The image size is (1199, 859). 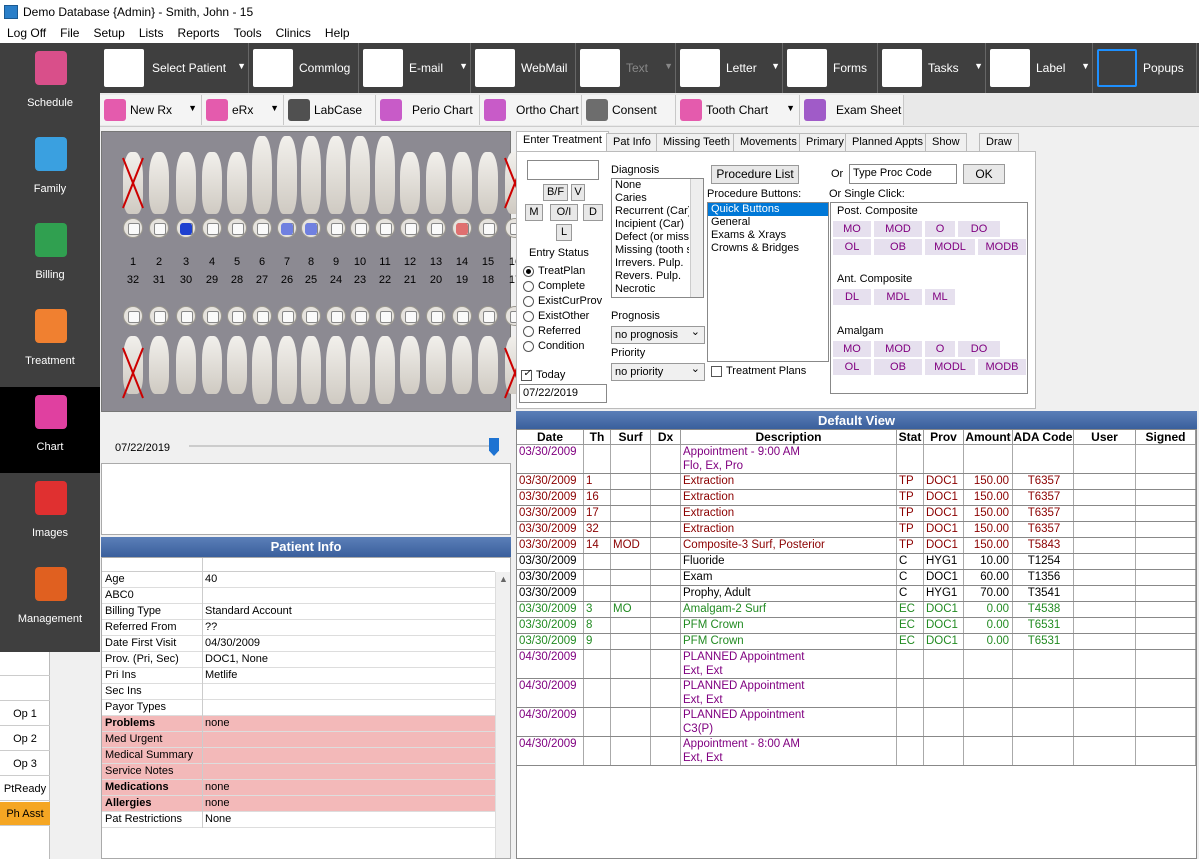 What do you see at coordinates (852, 349) in the screenshot?
I see `quick-button-mo: MO` at bounding box center [852, 349].